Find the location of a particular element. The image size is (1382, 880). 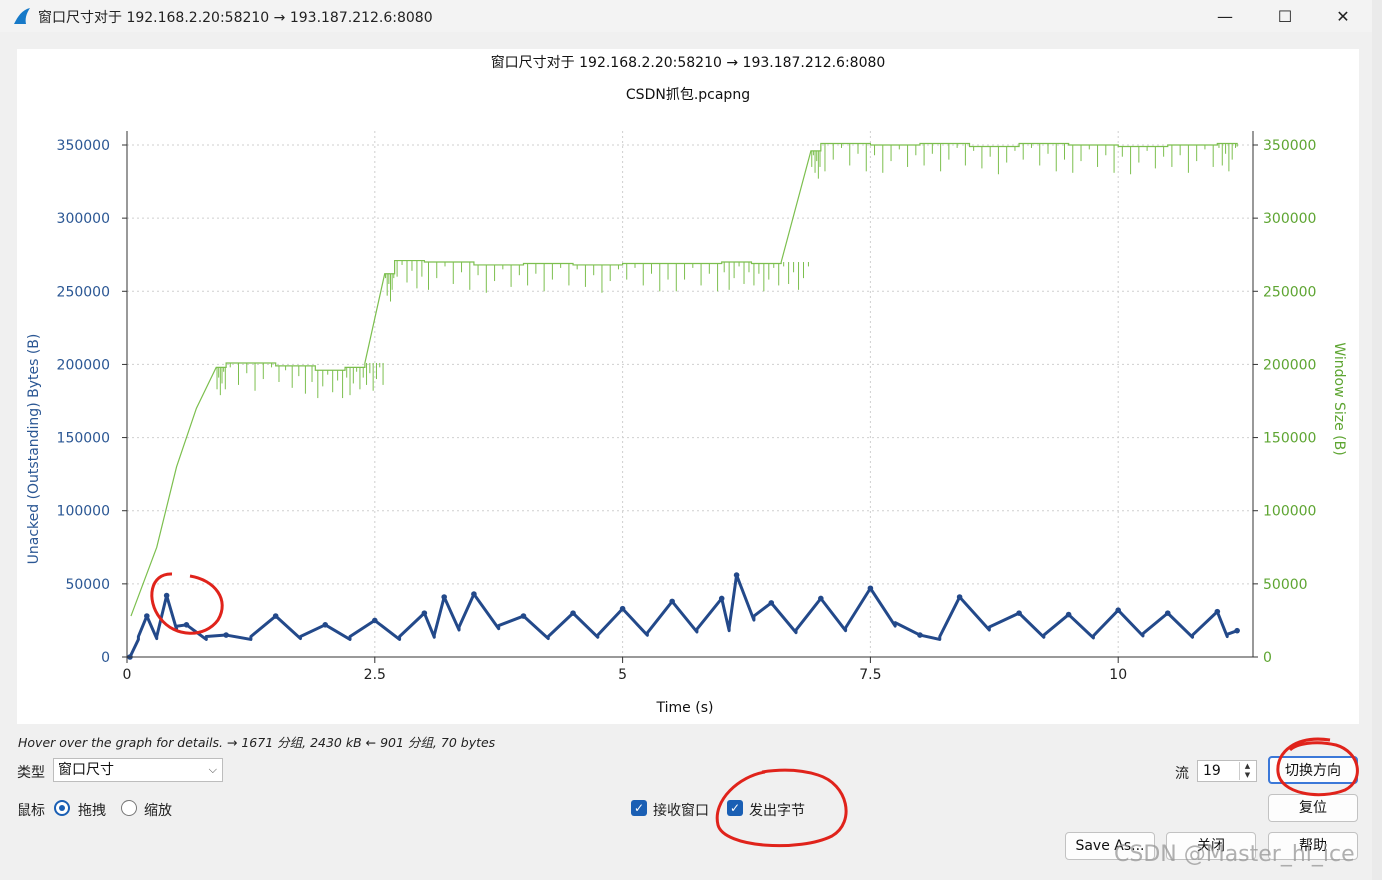

recv-window-checkbox: ✓ is located at coordinates (639, 808).